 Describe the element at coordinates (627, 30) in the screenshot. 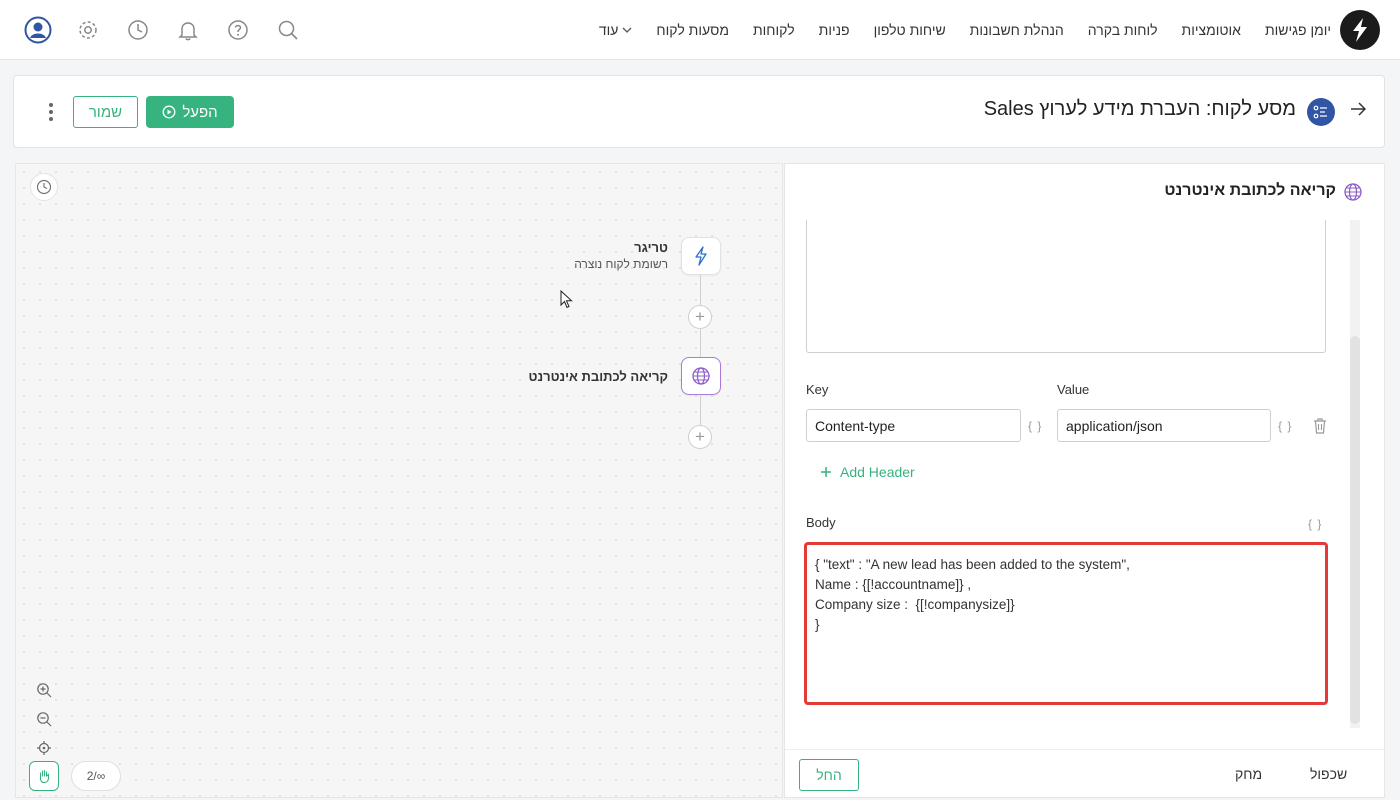

I see `chevron-down-icon` at that location.